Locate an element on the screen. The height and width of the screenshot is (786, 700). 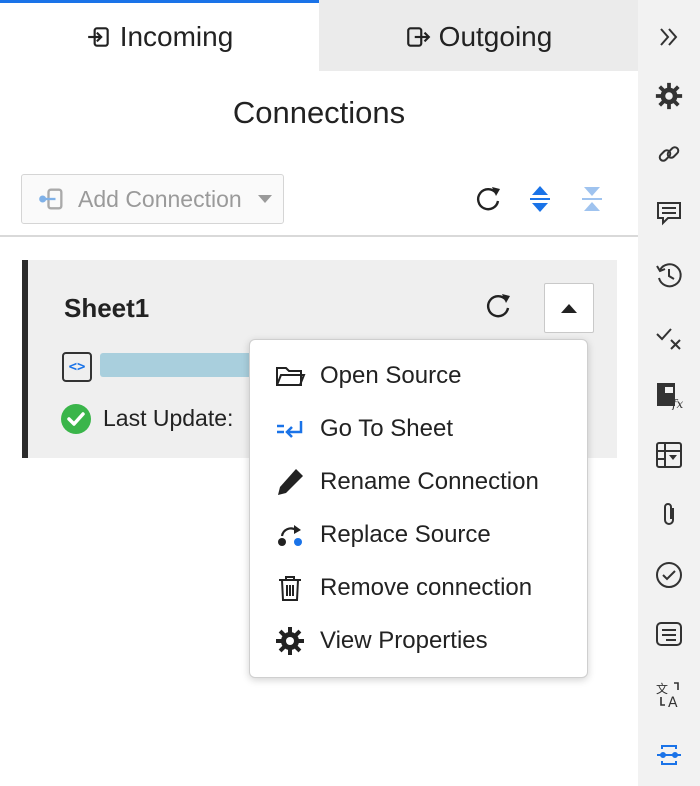
svg-text: A is located at coordinates (673, 702).